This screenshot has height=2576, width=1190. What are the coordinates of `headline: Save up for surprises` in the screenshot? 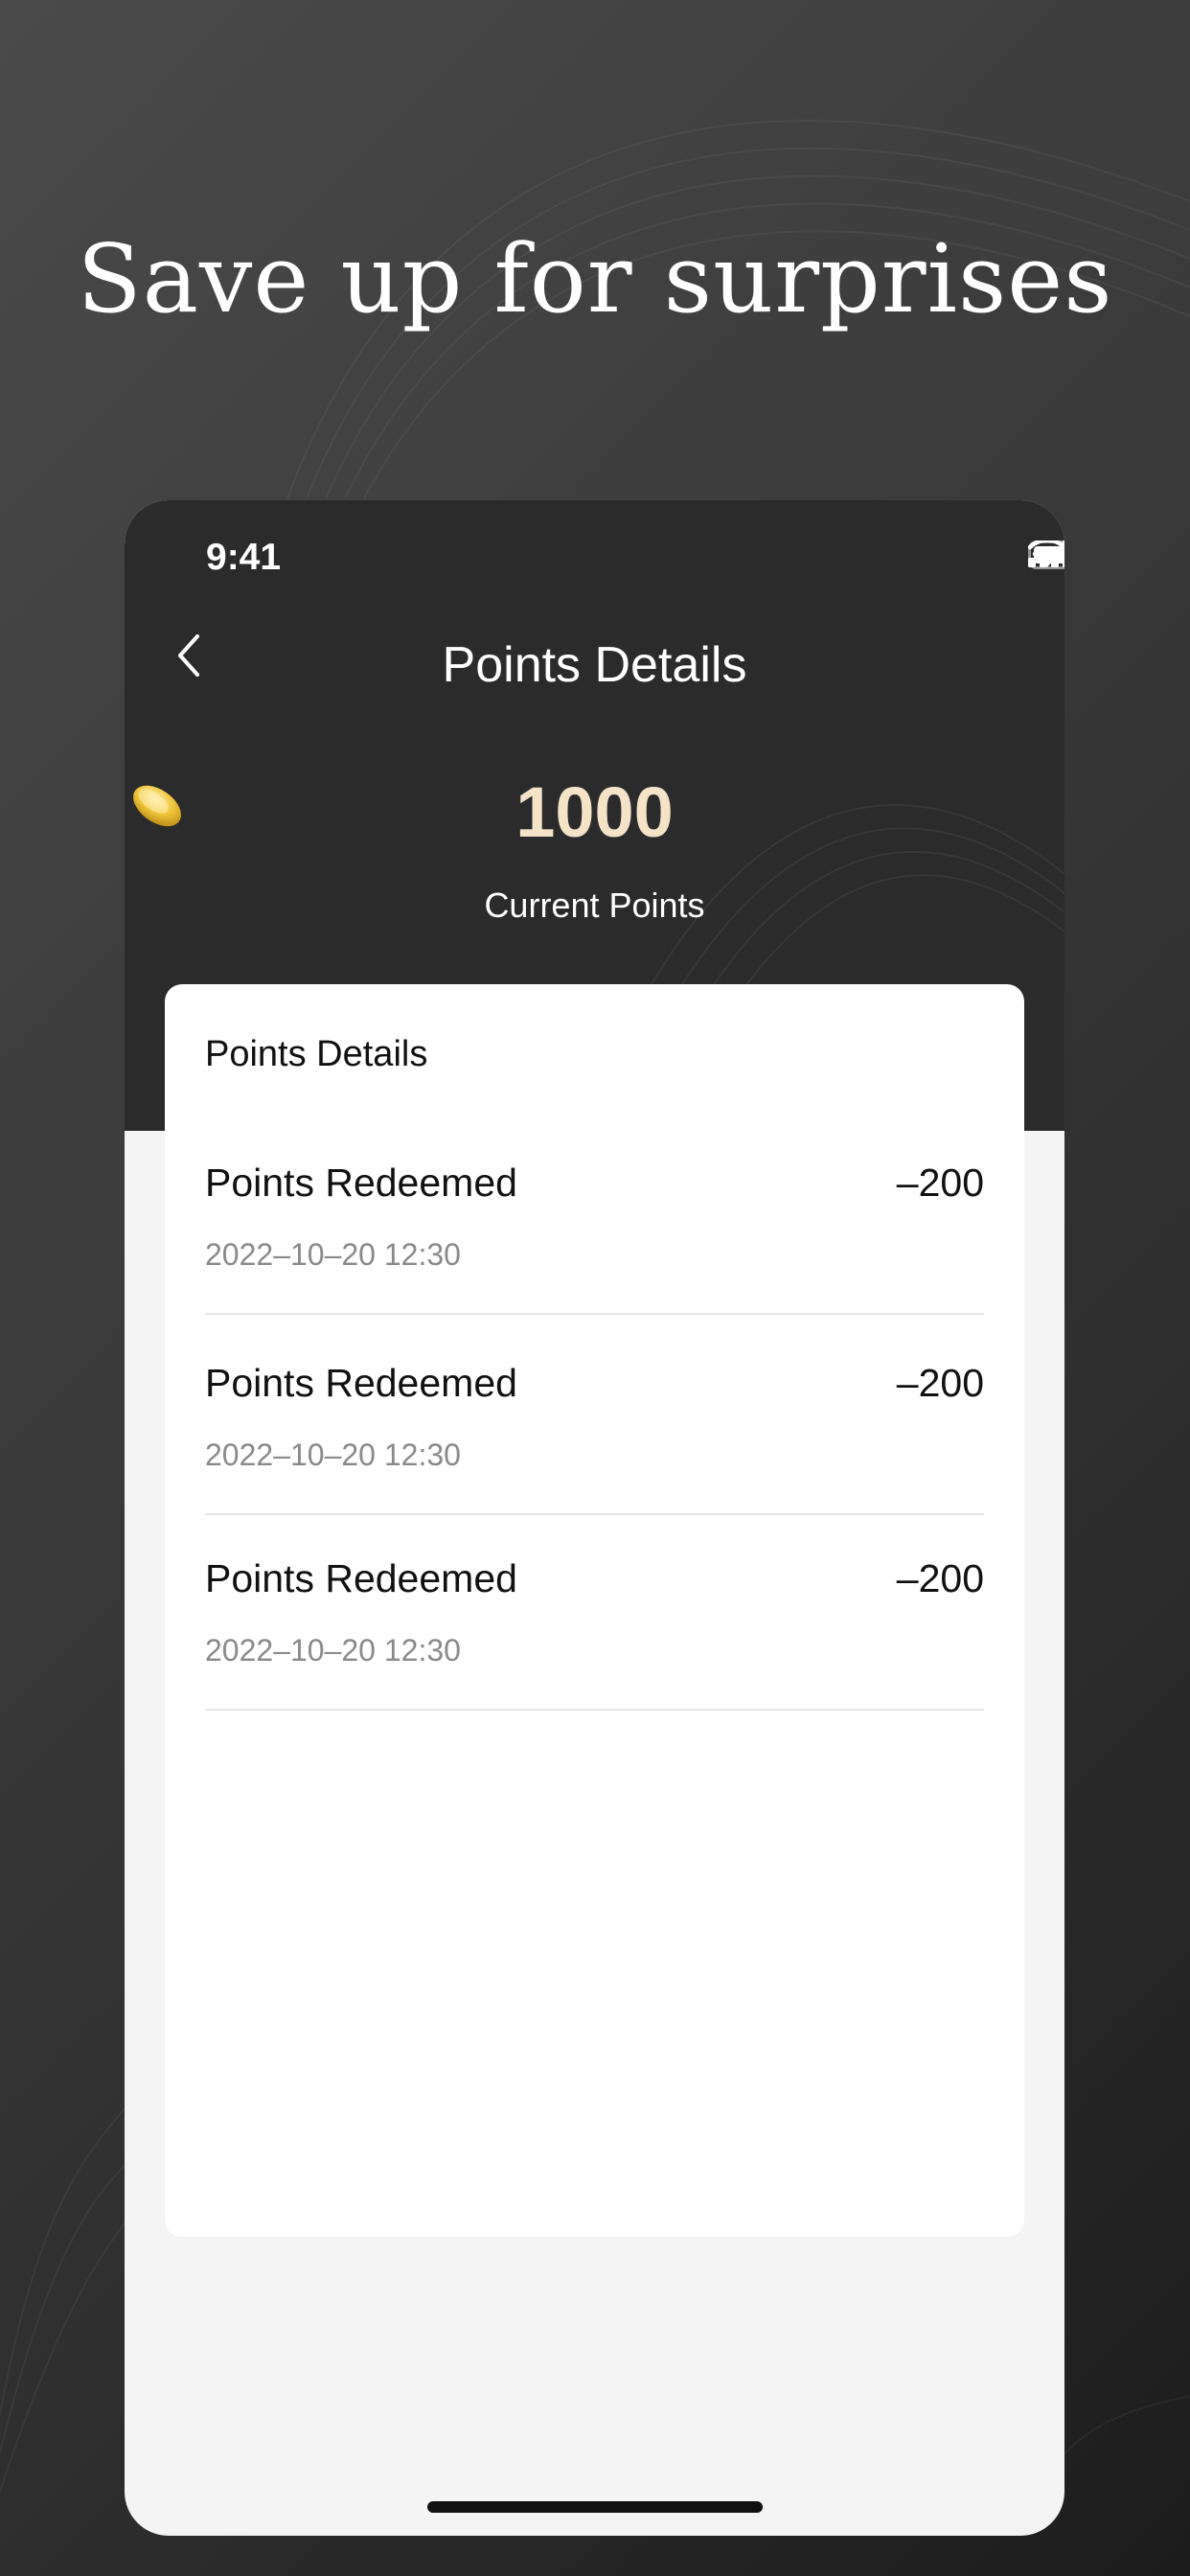 It's located at (595, 280).